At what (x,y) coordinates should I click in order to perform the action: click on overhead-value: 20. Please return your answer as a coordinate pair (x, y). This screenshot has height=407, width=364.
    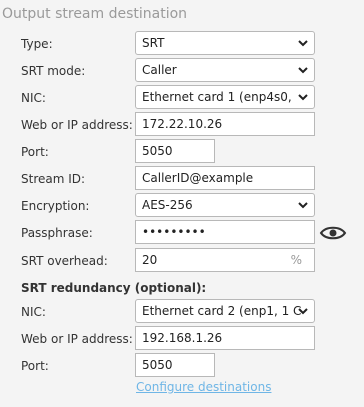
    Looking at the image, I should click on (150, 260).